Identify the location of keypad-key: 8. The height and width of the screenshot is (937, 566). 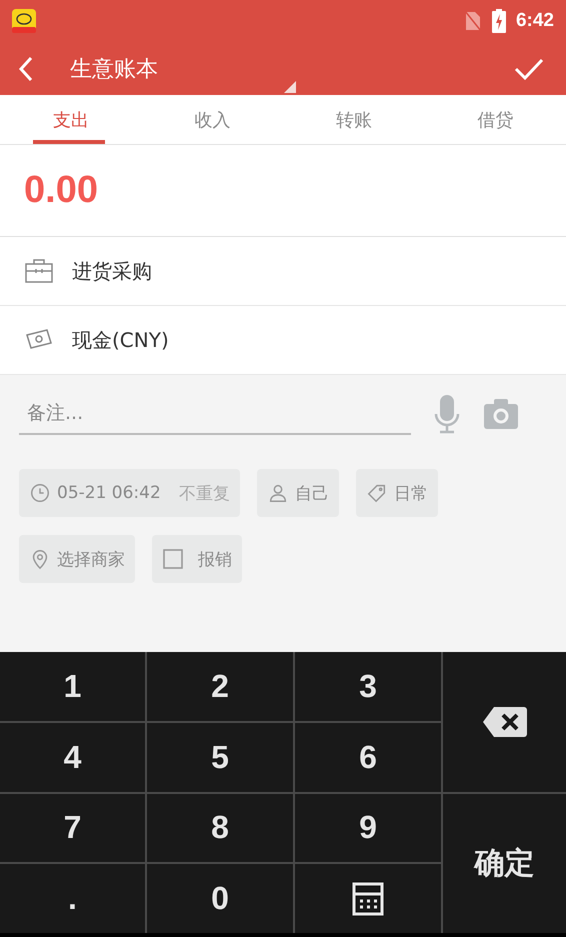
(220, 828).